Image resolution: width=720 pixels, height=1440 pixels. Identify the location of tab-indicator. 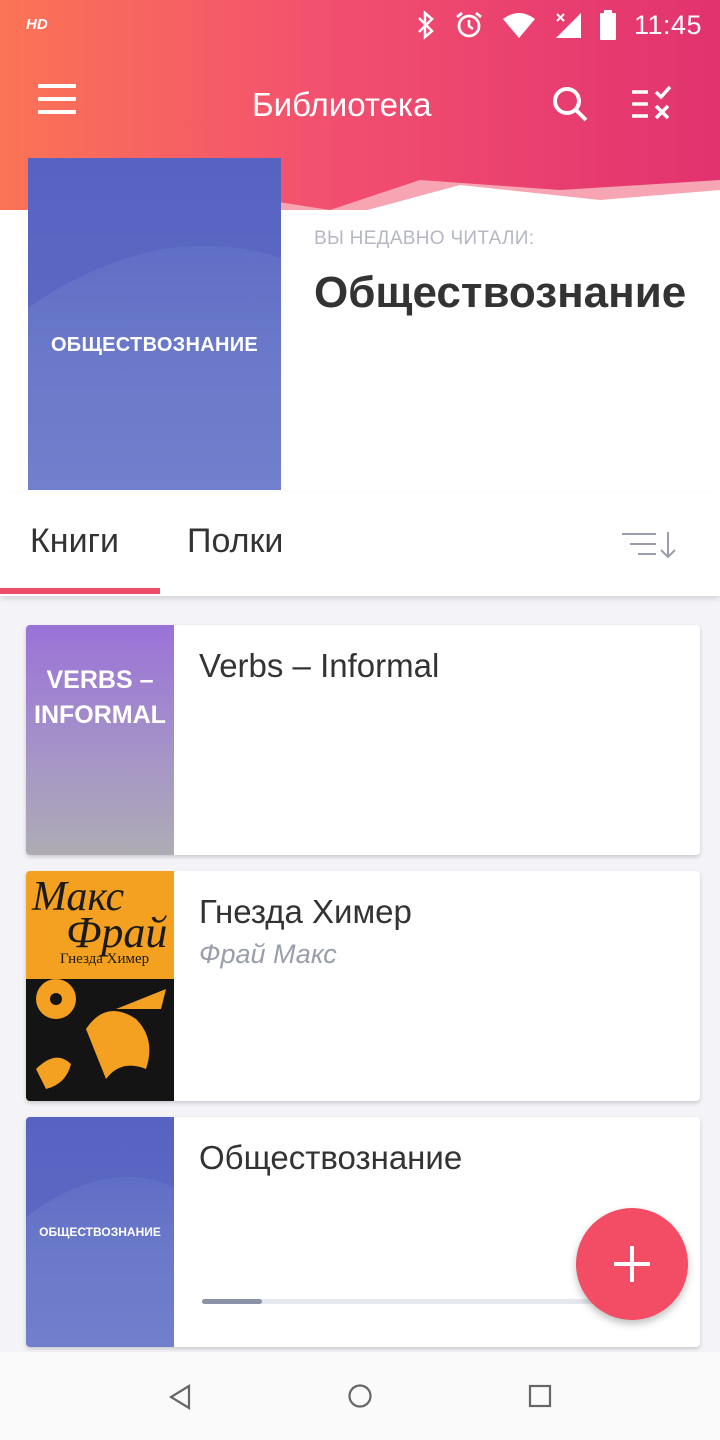
(80, 591).